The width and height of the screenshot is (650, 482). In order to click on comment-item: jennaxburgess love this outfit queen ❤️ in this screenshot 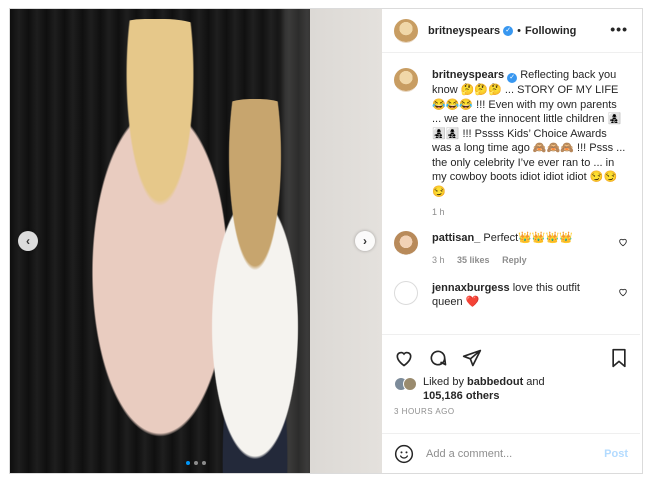, I will do `click(511, 295)`.